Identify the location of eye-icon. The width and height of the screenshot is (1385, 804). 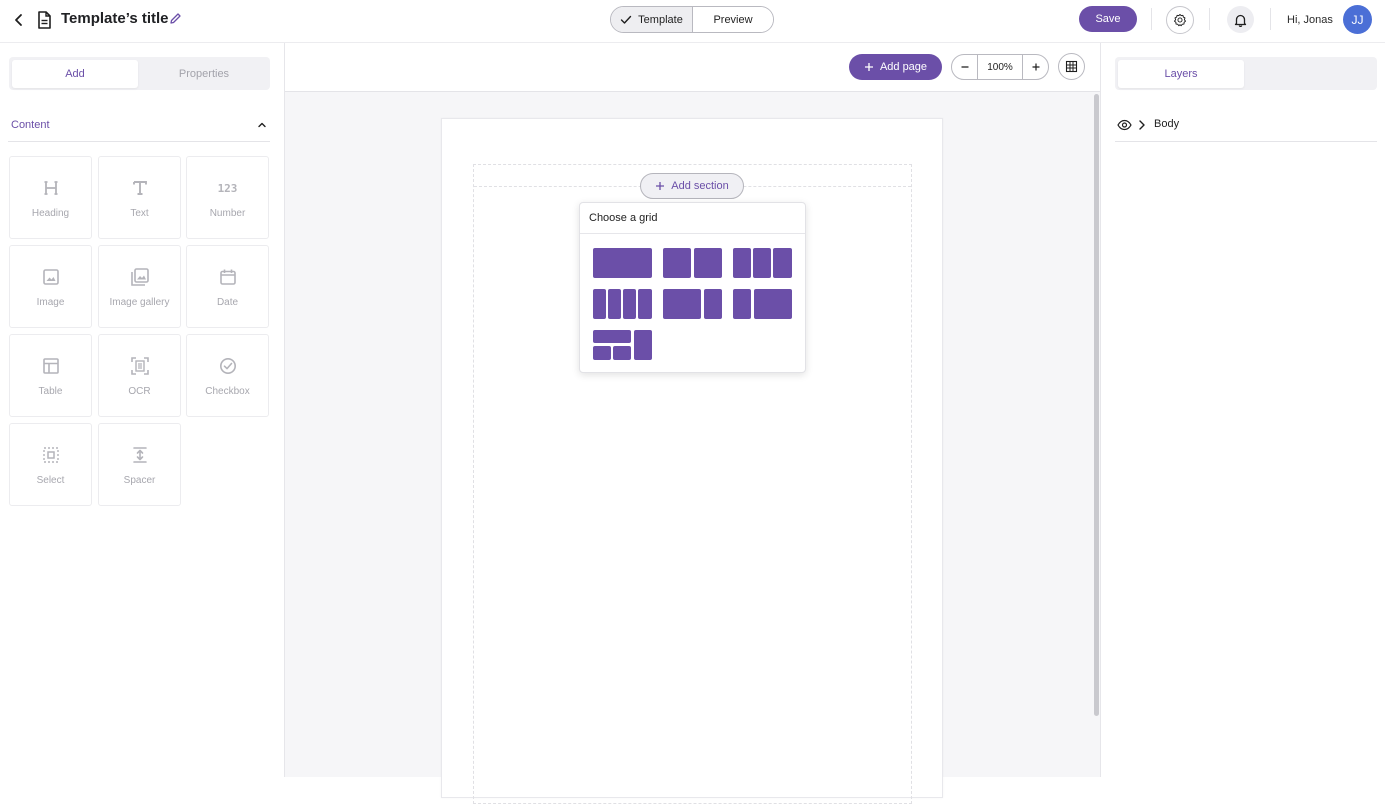
(1124, 125).